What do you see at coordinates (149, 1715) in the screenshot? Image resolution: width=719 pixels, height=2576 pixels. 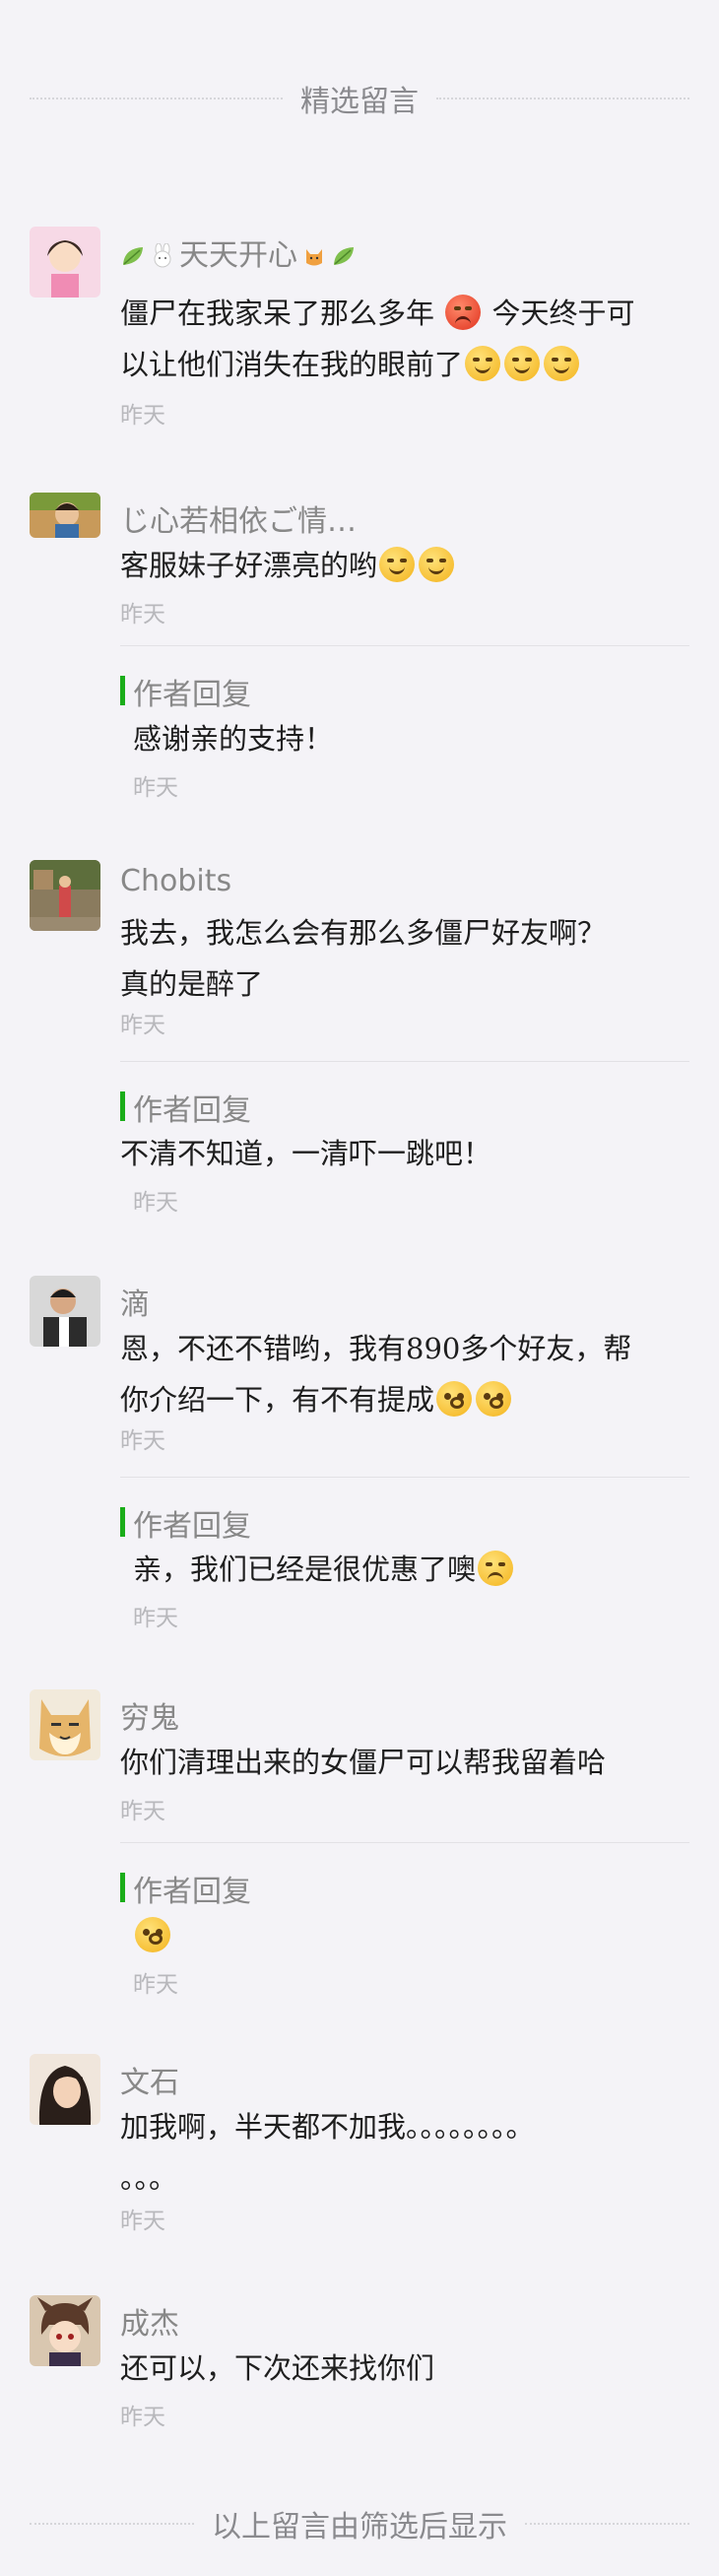 I see `comment-nickname: 穷鬼` at bounding box center [149, 1715].